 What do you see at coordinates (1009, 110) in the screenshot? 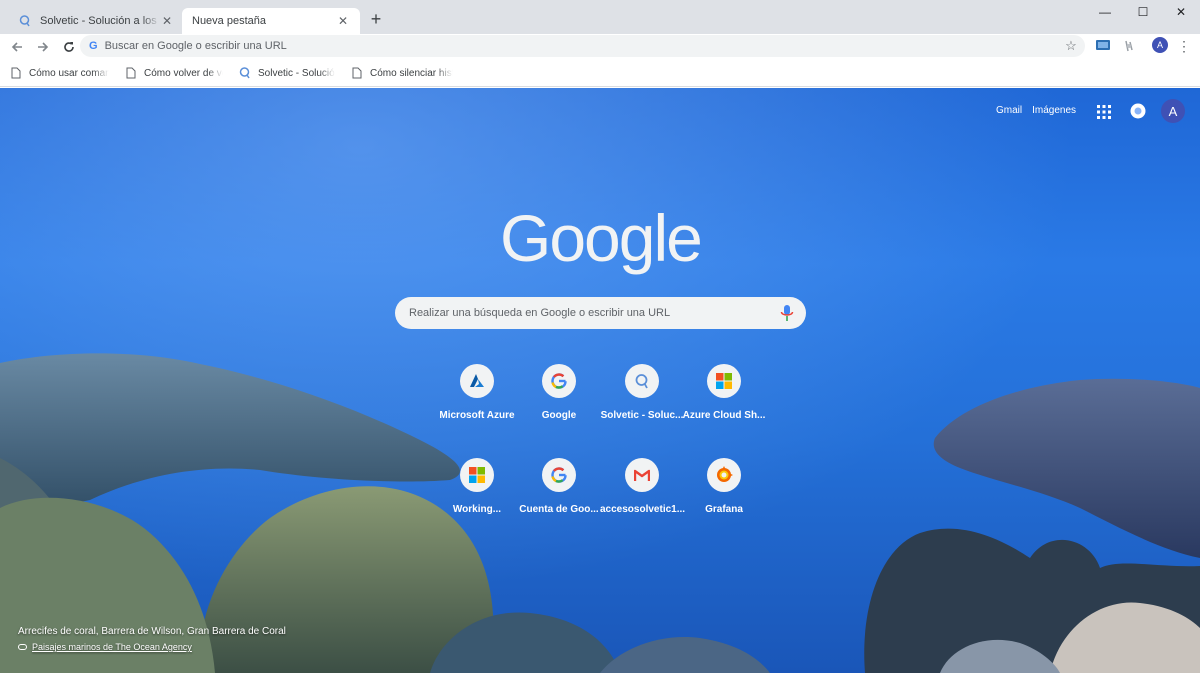
I see `gmail-link: Gmail` at bounding box center [1009, 110].